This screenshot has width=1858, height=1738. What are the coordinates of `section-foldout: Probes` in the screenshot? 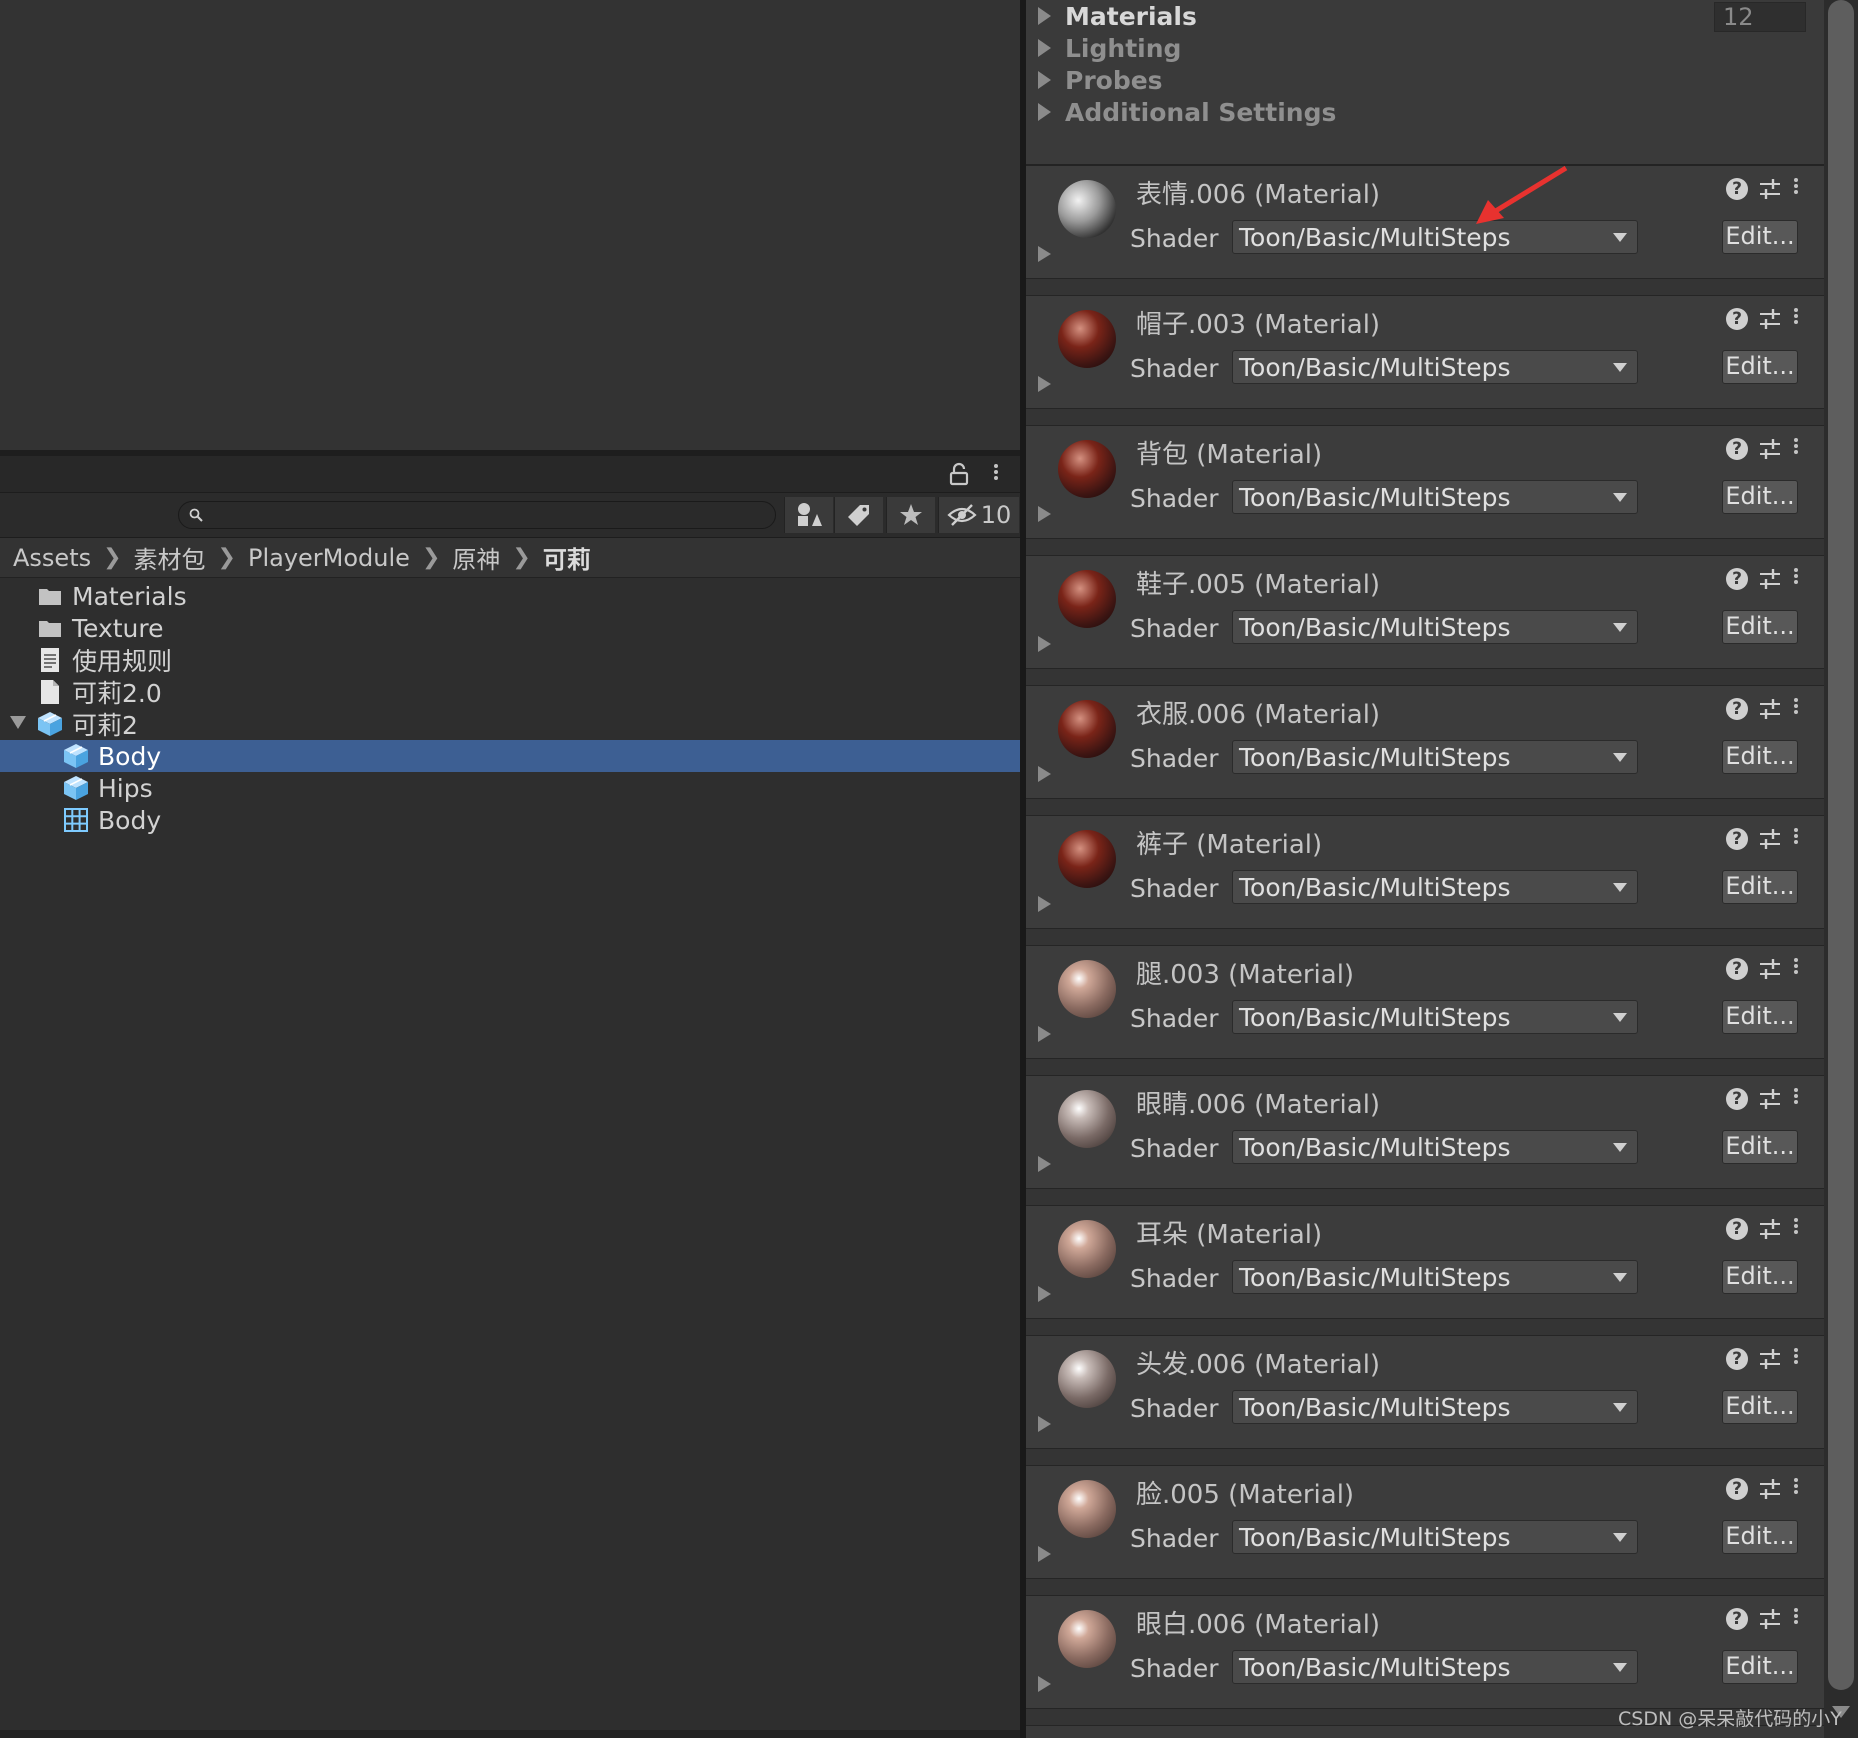 It's located at (1100, 80).